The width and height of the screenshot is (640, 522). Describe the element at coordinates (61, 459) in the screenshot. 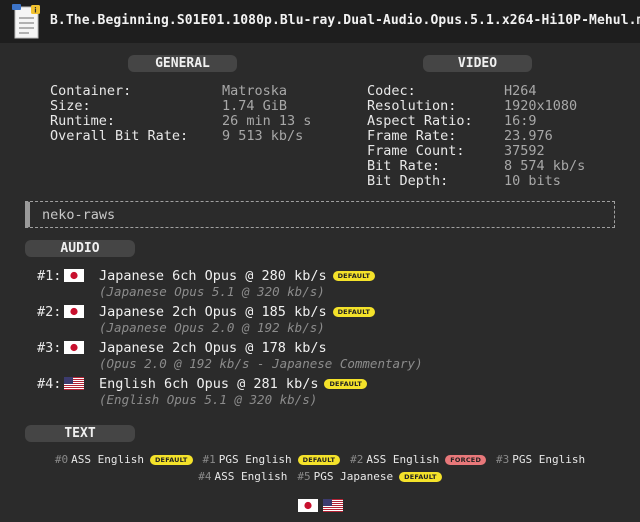

I see `subtitle-track-number: #0` at that location.